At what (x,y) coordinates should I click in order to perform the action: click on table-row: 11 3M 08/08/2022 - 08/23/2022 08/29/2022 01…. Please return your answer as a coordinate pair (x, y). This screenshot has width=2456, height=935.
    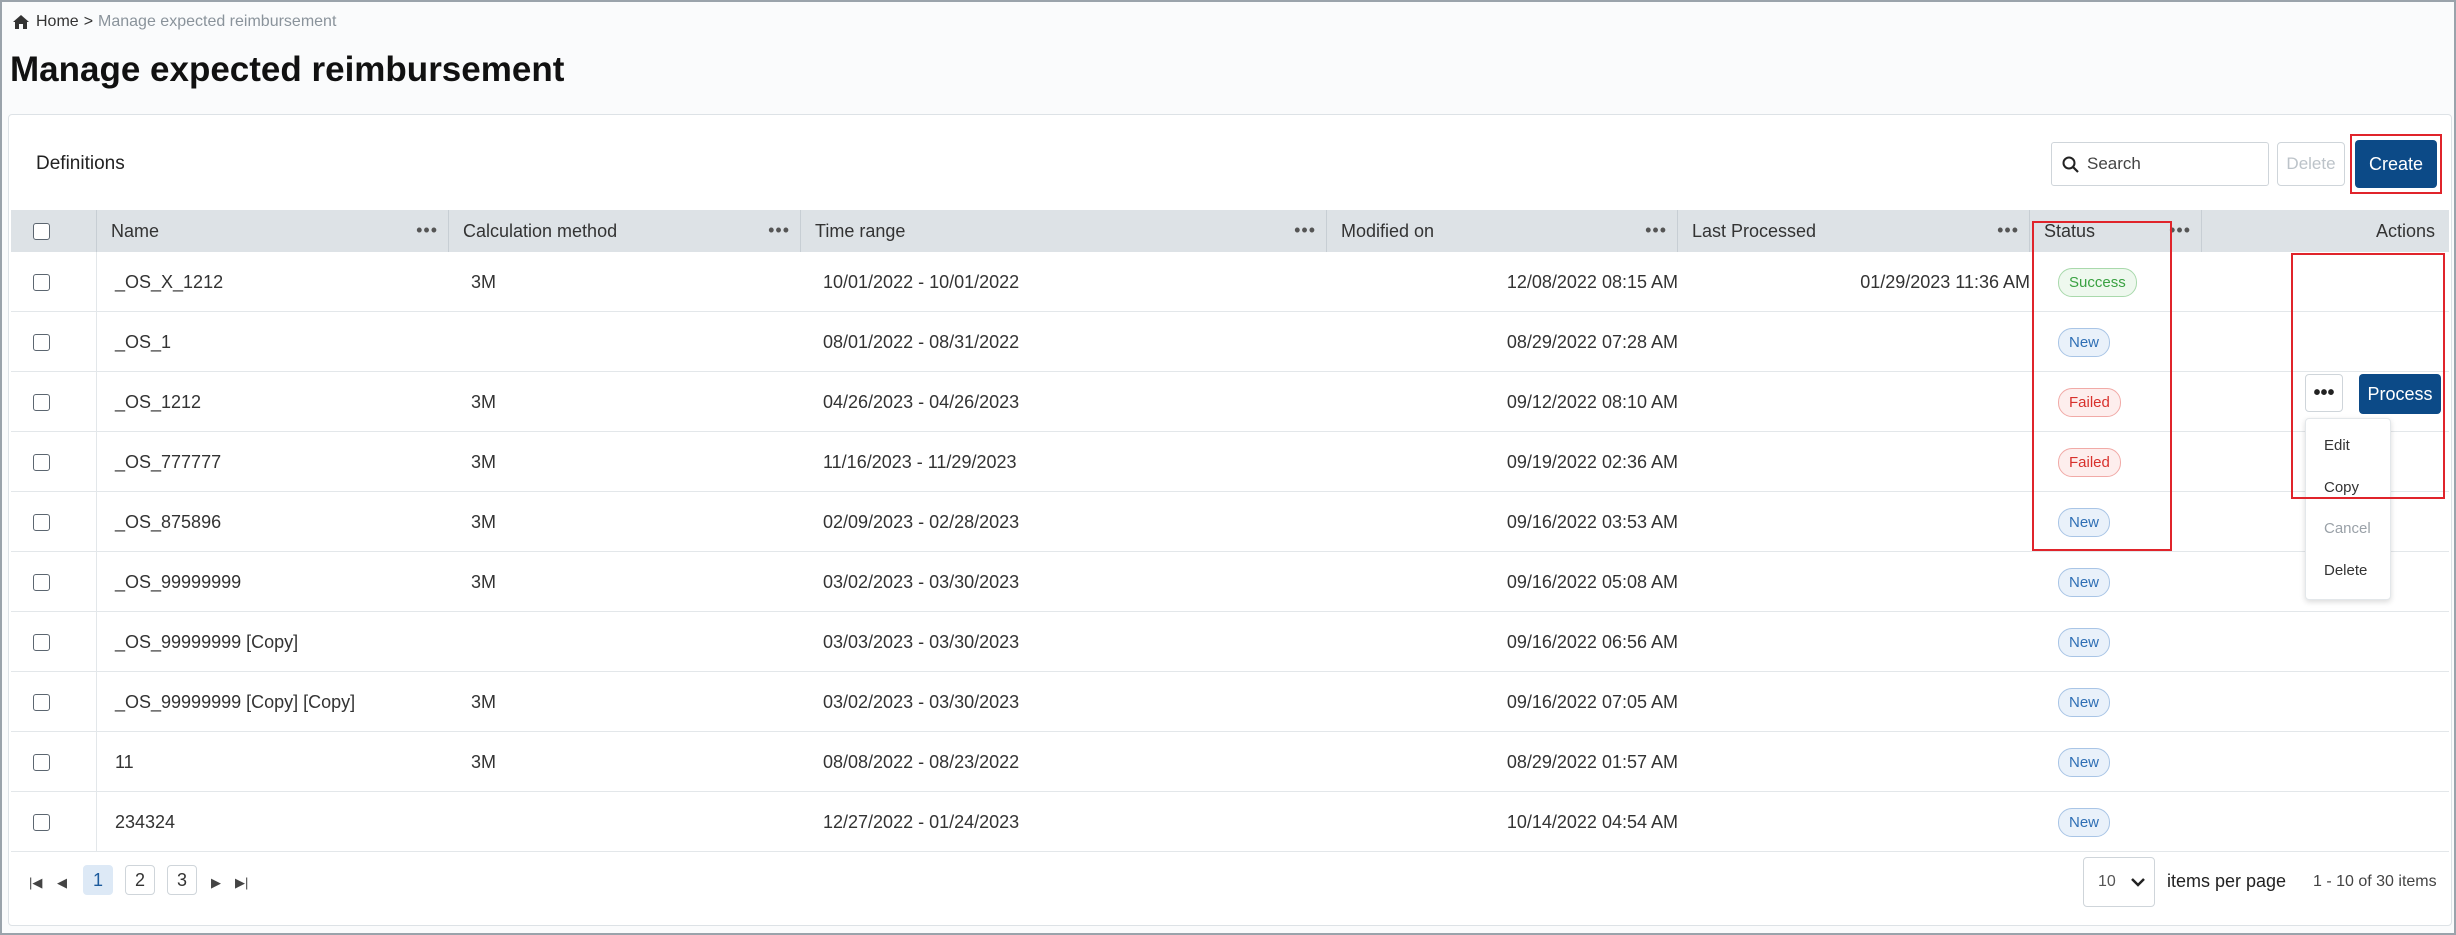
    Looking at the image, I should click on (1230, 762).